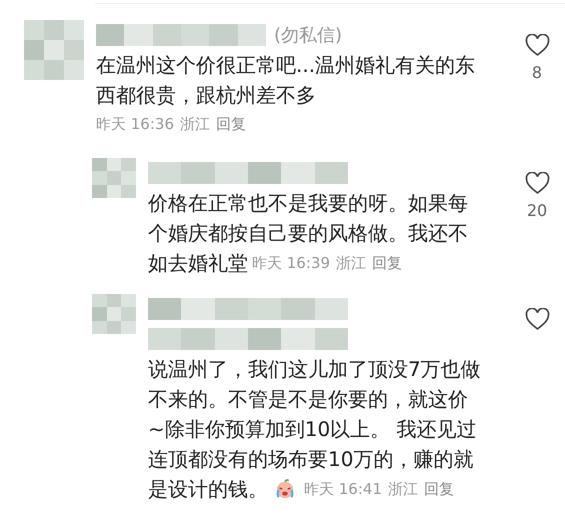 The image size is (565, 531). What do you see at coordinates (135, 124) in the screenshot?
I see `comment-time: 昨天 16:36` at bounding box center [135, 124].